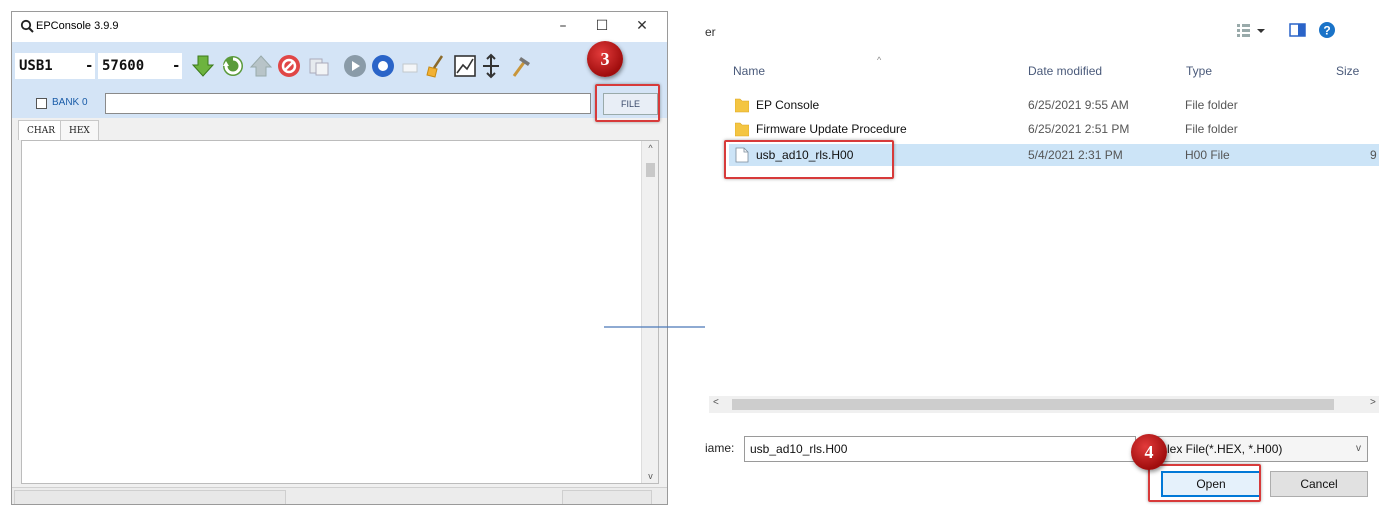 The height and width of the screenshot is (505, 1379). Describe the element at coordinates (339, 66) in the screenshot. I see `main-toolbar: USB1 - 57600 -` at that location.